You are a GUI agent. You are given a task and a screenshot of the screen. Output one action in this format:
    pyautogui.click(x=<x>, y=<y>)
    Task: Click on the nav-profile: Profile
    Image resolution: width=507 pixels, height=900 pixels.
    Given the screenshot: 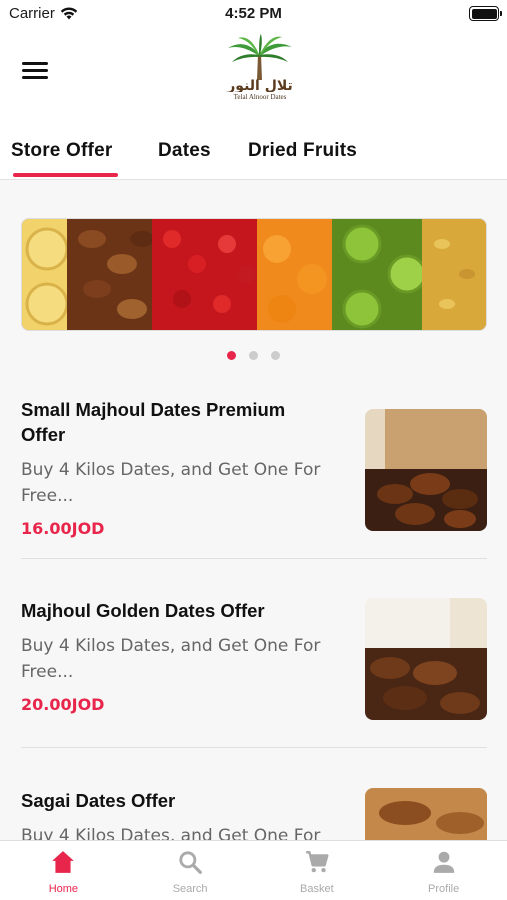 What is the action you would take?
    pyautogui.click(x=443, y=870)
    